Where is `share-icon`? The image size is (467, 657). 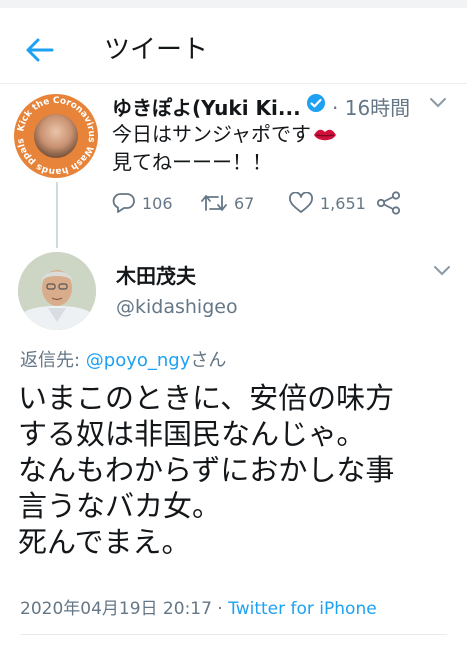 share-icon is located at coordinates (388, 203).